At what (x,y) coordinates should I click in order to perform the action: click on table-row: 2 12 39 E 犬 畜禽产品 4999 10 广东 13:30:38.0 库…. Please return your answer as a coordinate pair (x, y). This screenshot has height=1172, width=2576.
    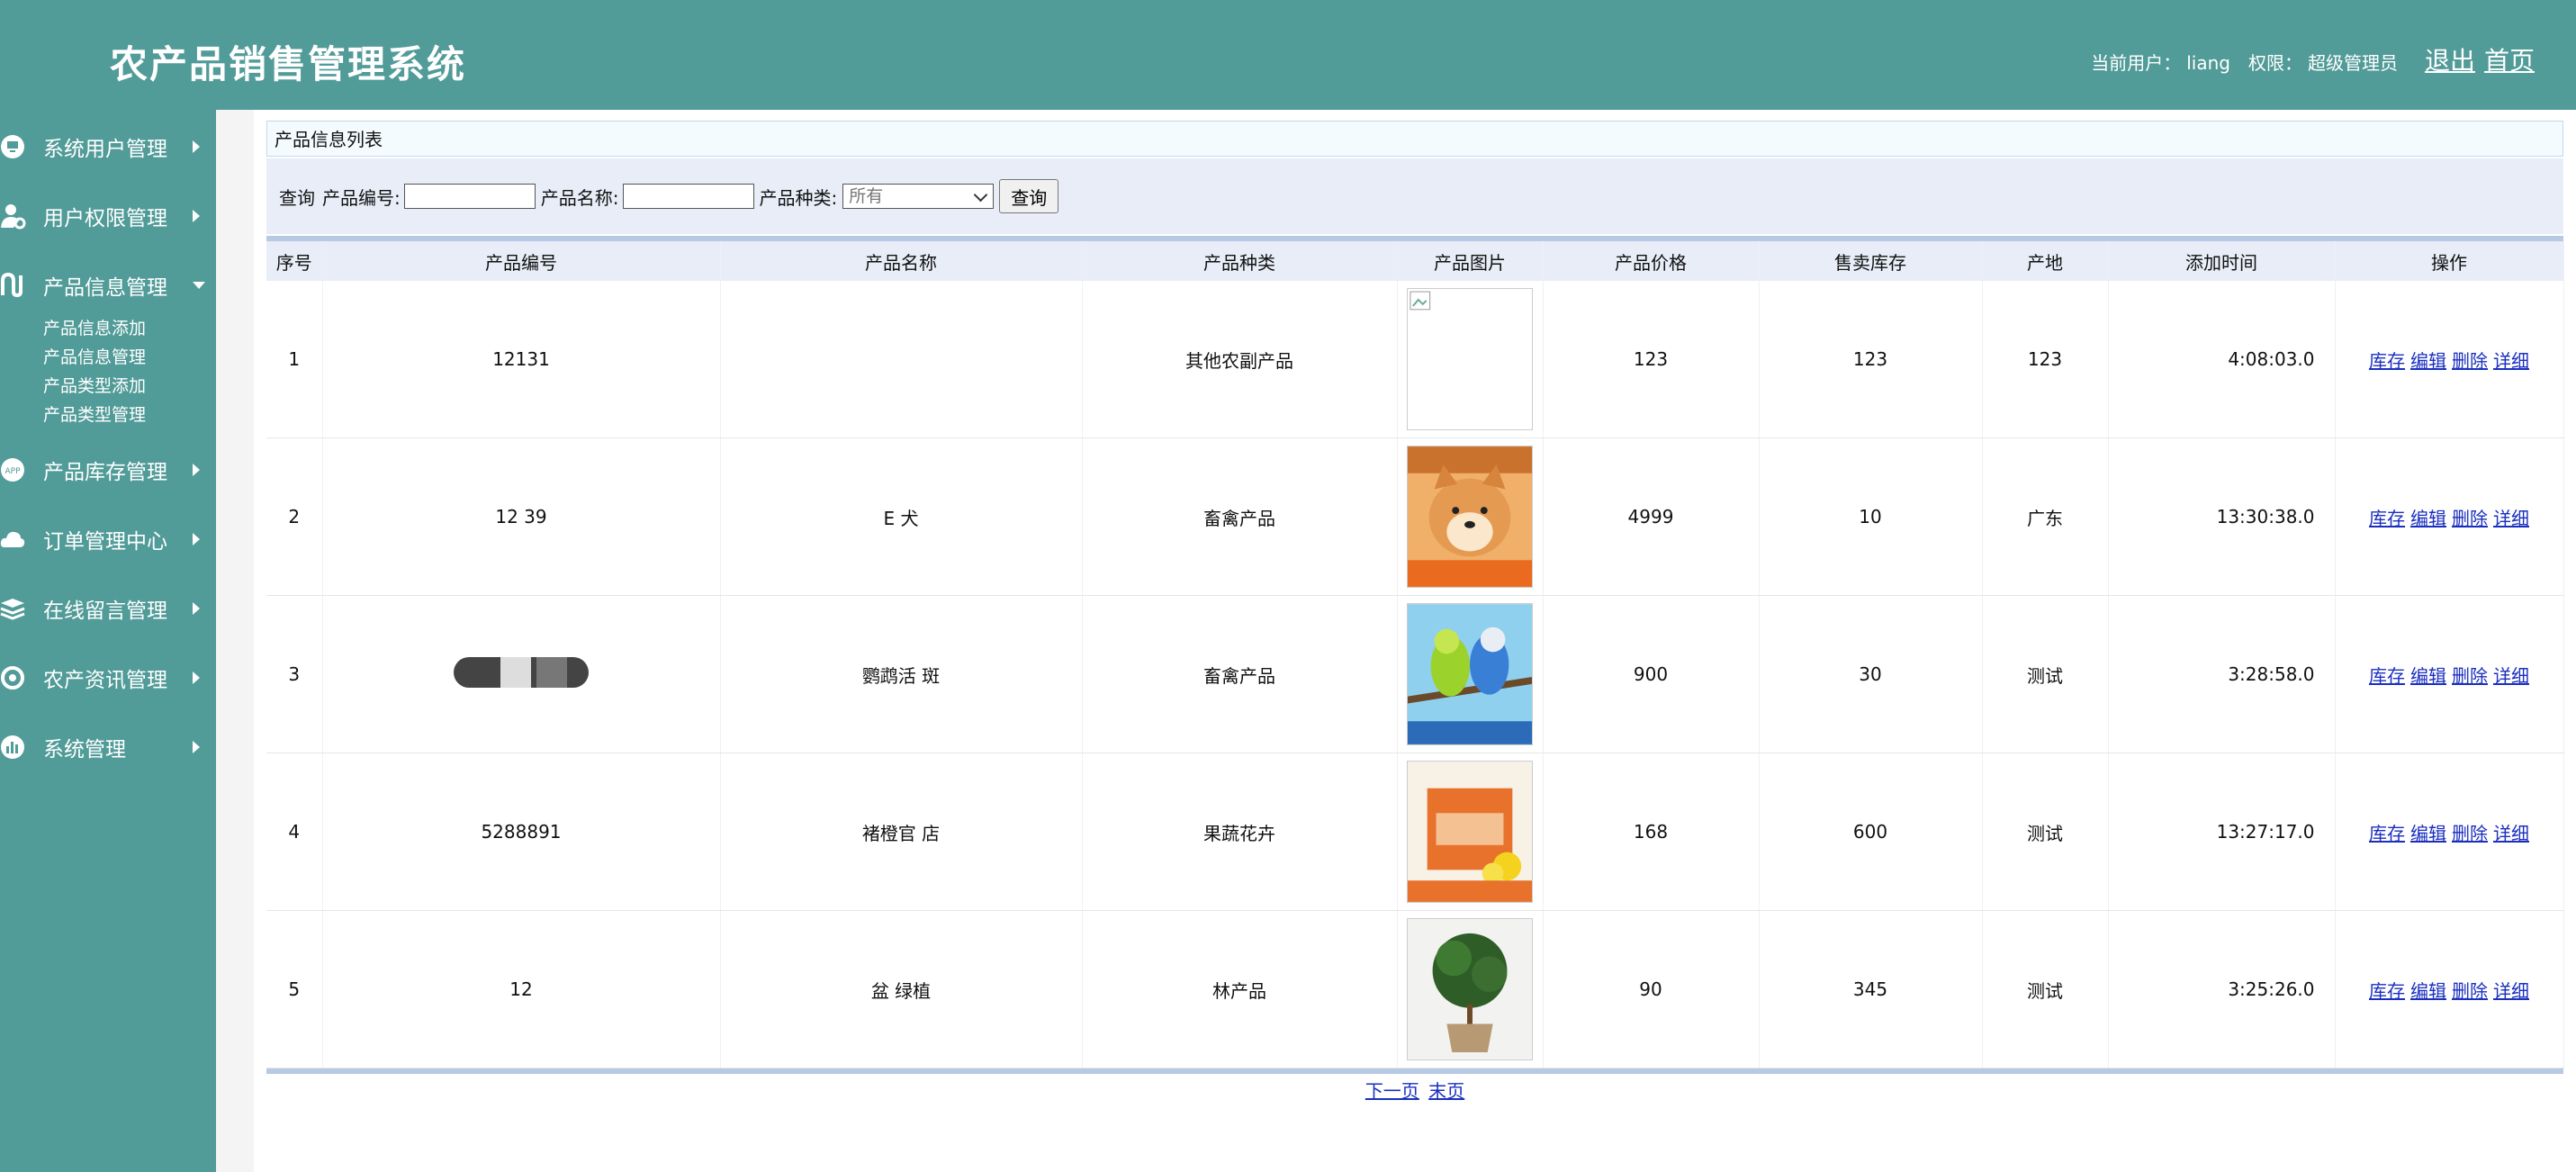
    Looking at the image, I should click on (1415, 516).